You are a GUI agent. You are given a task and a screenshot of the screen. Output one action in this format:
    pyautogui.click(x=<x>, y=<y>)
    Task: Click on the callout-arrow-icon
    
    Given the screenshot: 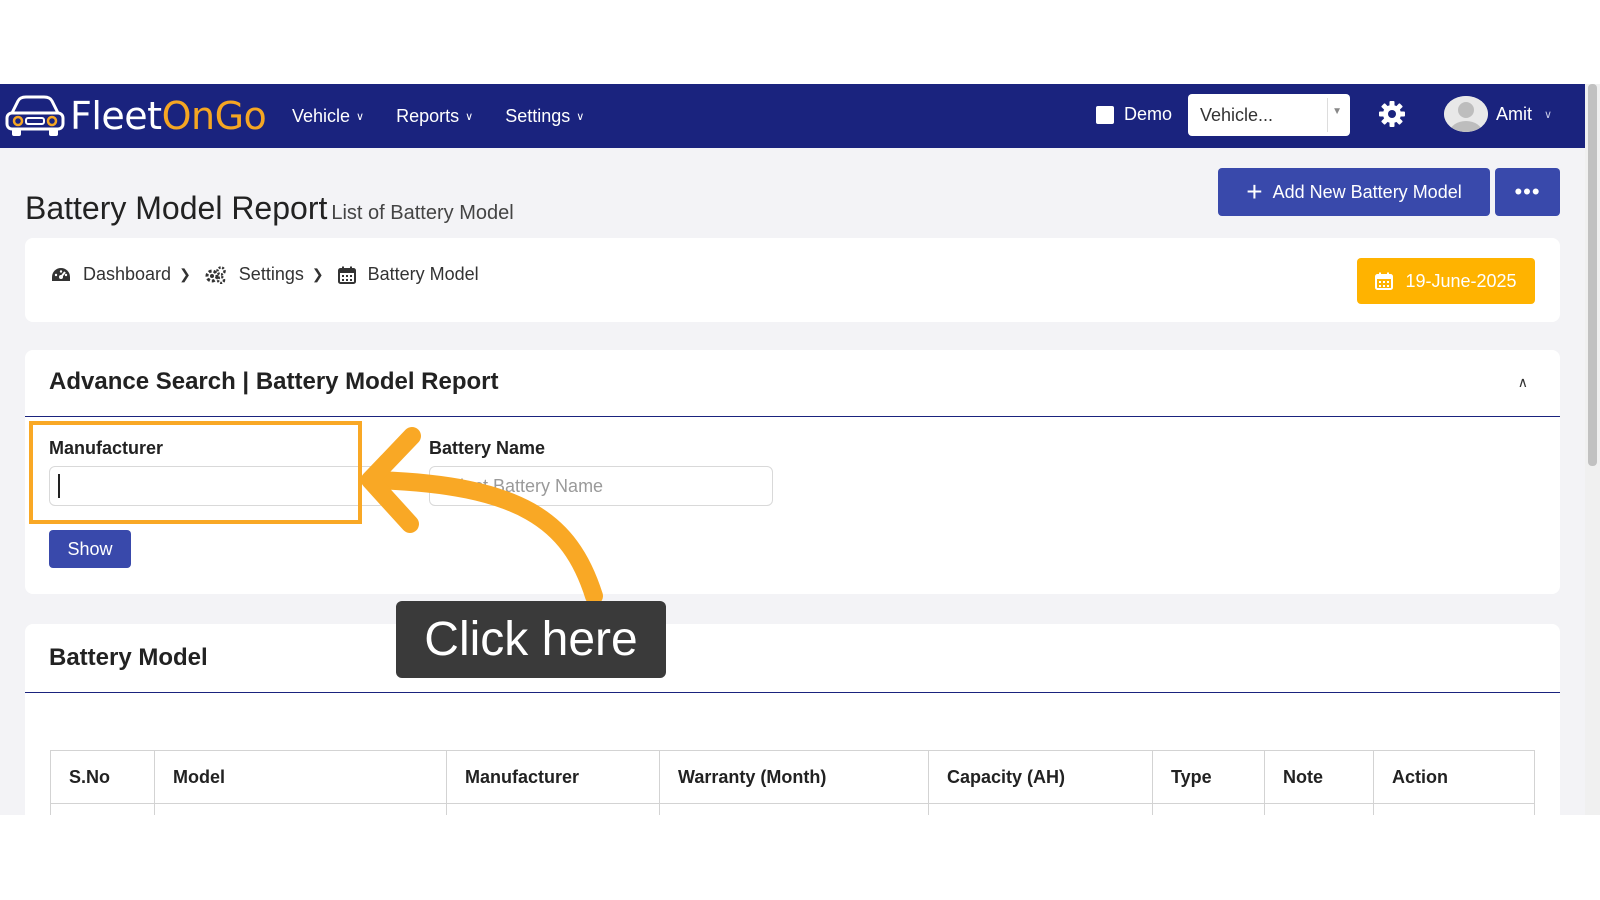 What is the action you would take?
    pyautogui.click(x=482, y=516)
    